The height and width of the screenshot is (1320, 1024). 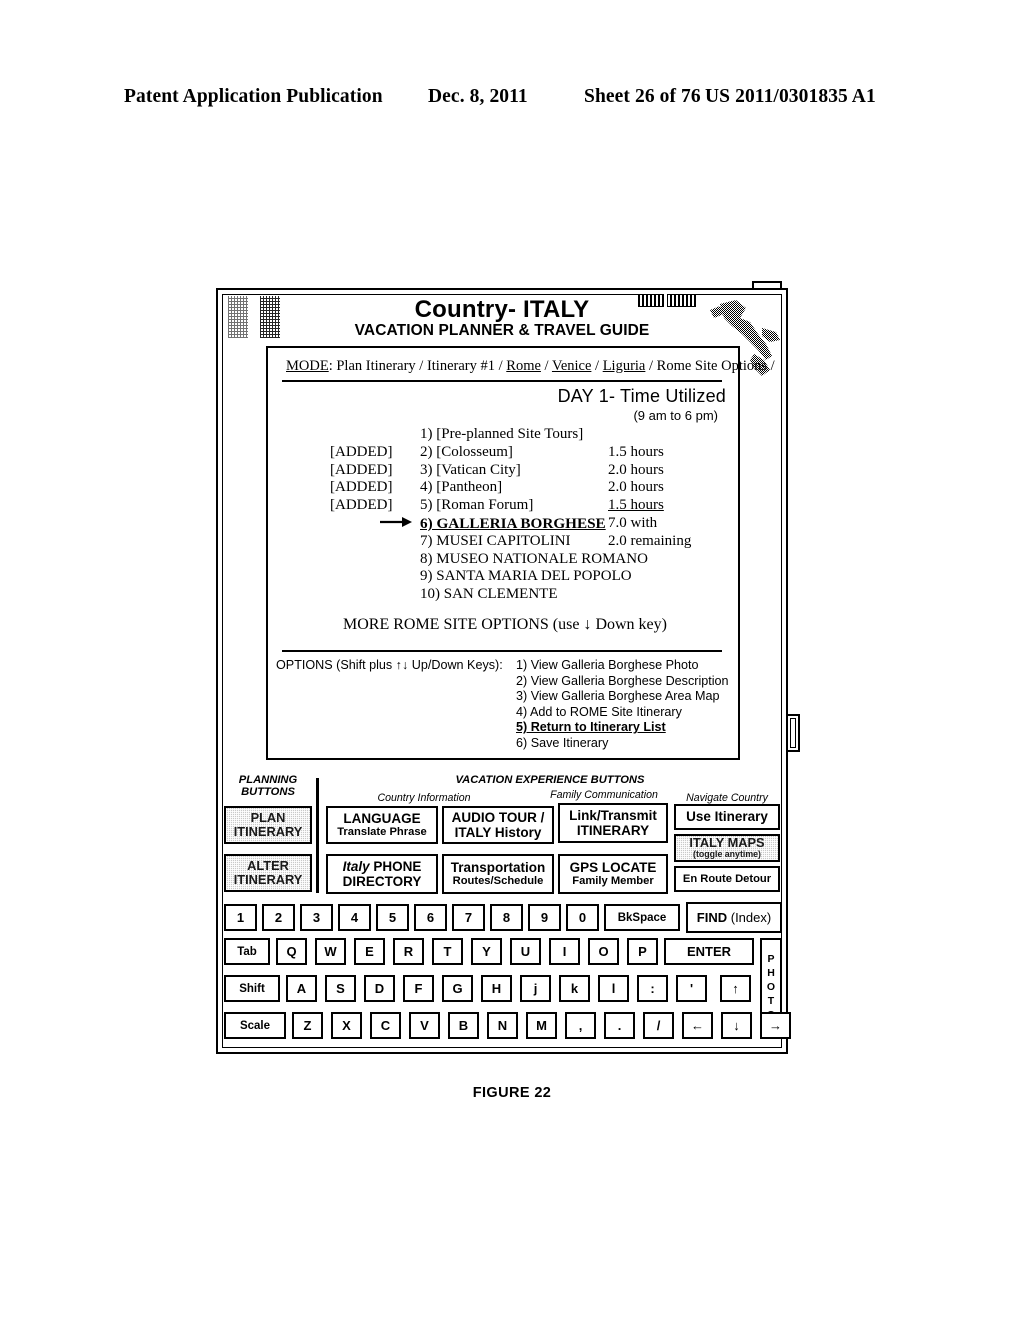 What do you see at coordinates (506, 917) in the screenshot?
I see `key-8: 8` at bounding box center [506, 917].